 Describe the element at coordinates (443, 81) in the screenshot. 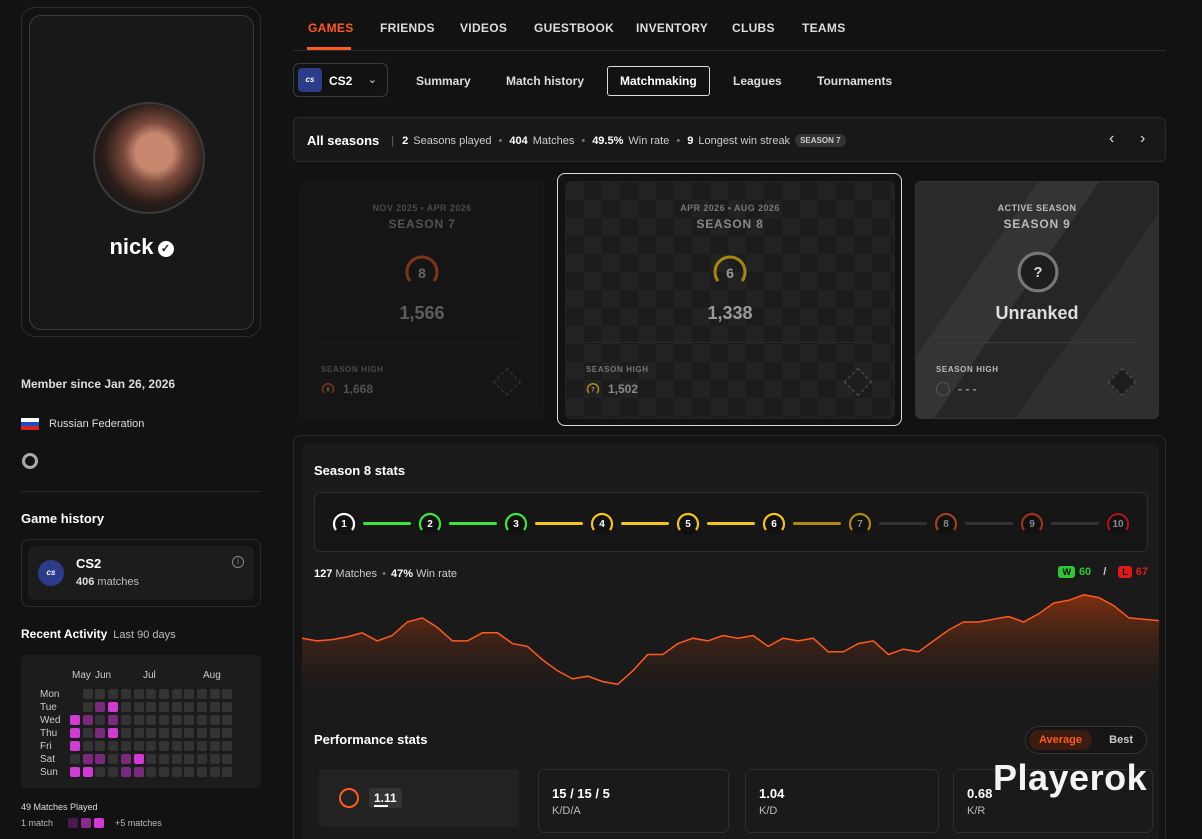

I see `subtab-summary: Summary` at that location.